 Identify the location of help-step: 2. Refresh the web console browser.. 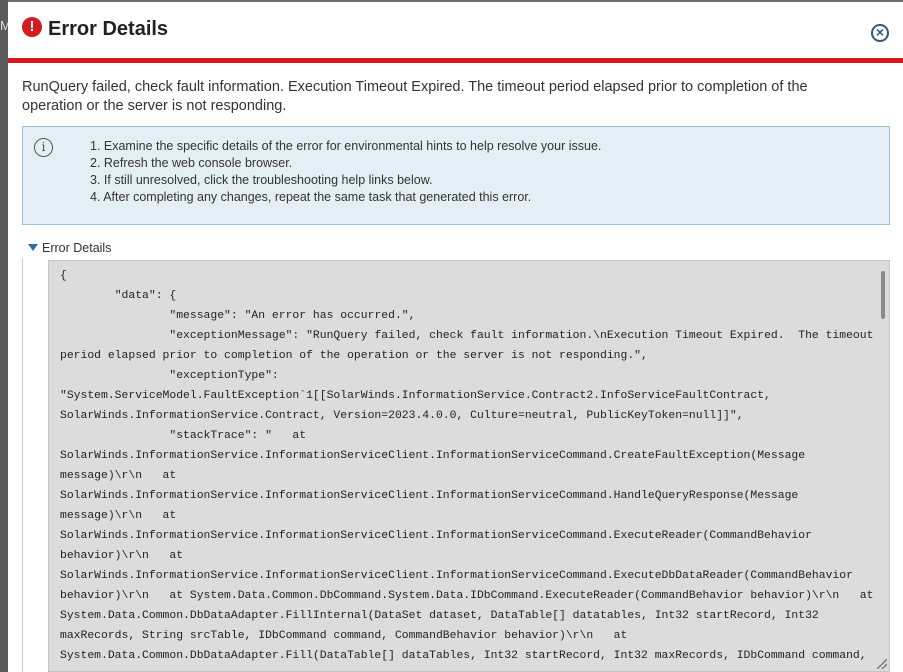
(191, 163).